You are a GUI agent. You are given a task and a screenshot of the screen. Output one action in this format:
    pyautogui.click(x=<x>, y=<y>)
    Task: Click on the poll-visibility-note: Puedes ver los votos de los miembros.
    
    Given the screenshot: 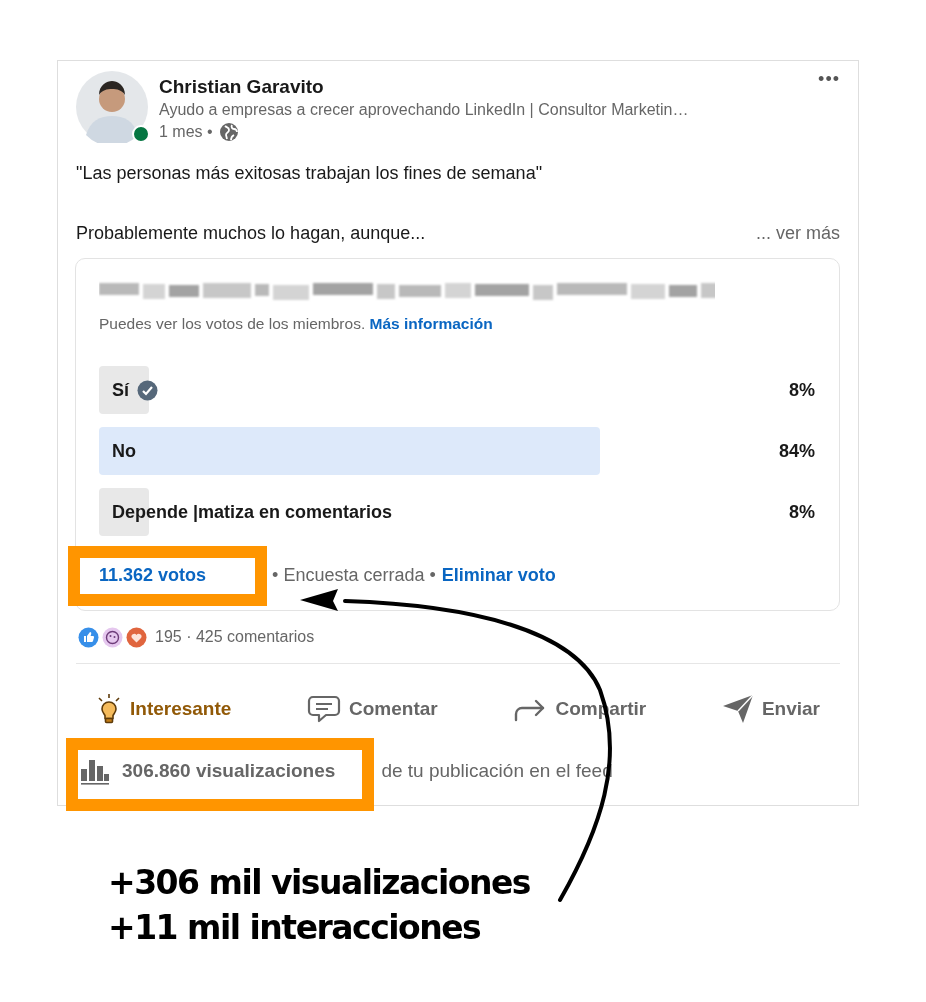 What is the action you would take?
    pyautogui.click(x=233, y=323)
    